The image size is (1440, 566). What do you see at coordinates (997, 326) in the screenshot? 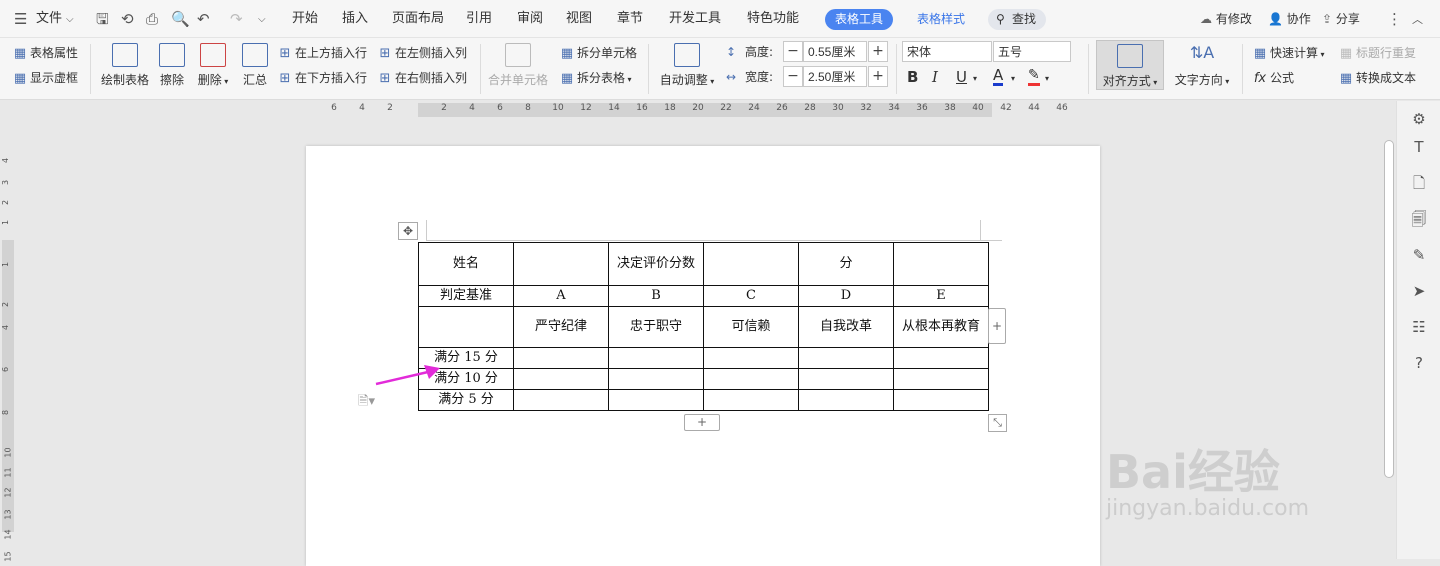
I see `add-column-button: +` at bounding box center [997, 326].